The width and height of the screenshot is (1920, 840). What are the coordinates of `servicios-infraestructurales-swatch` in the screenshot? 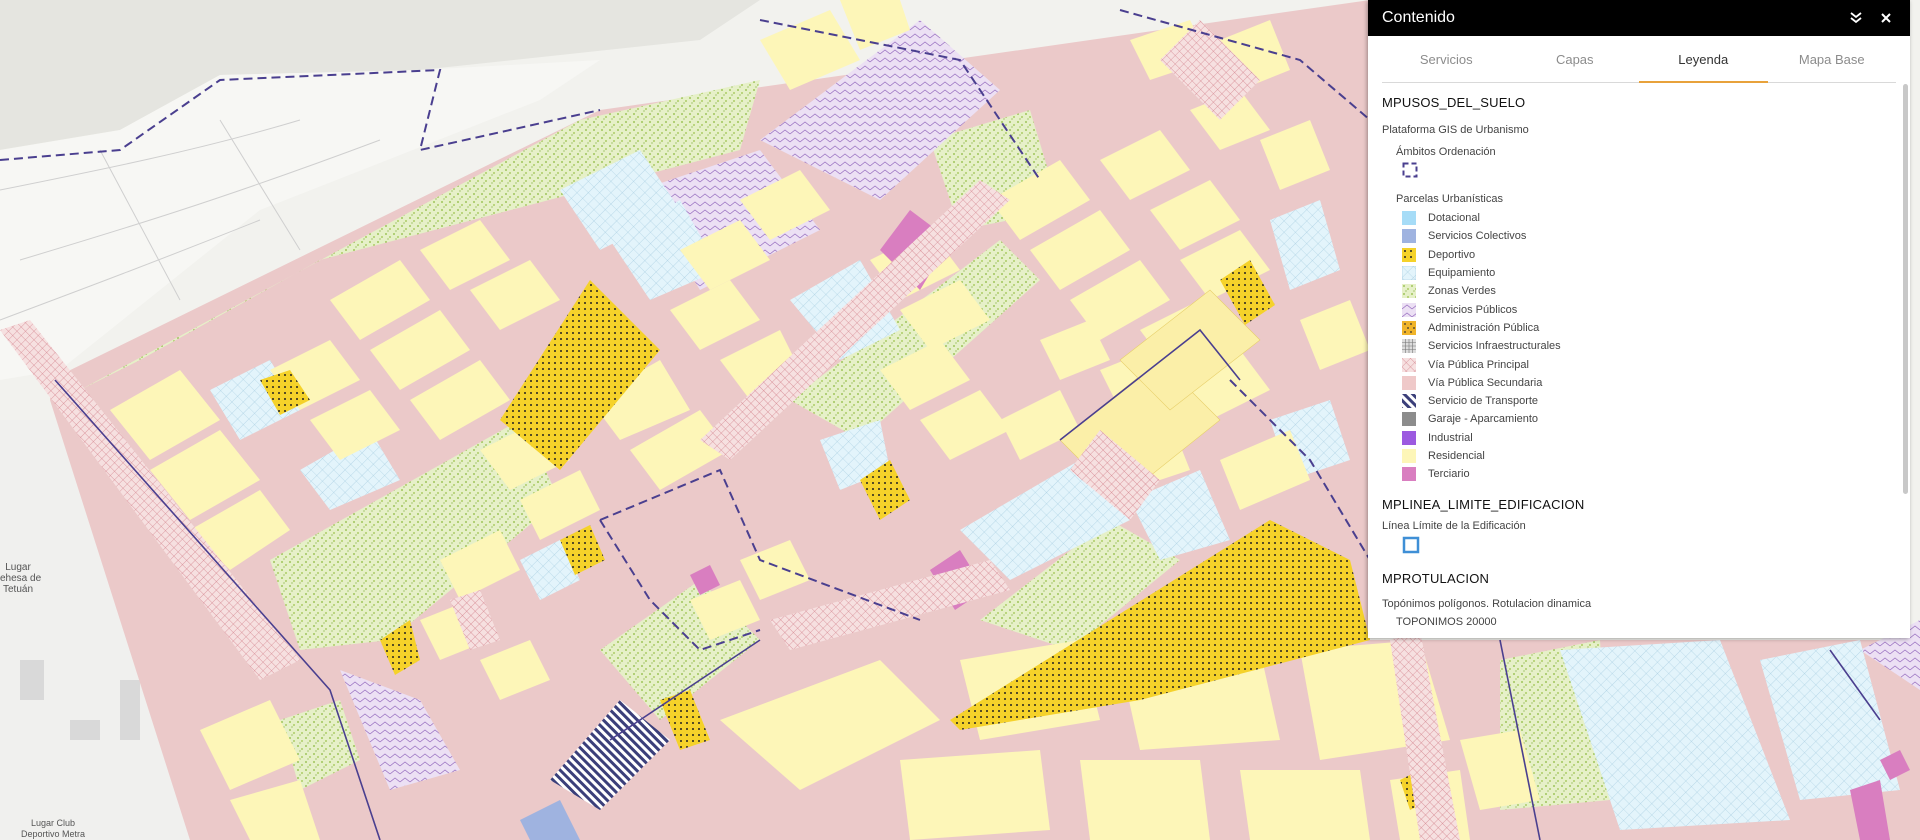 It's located at (1409, 346).